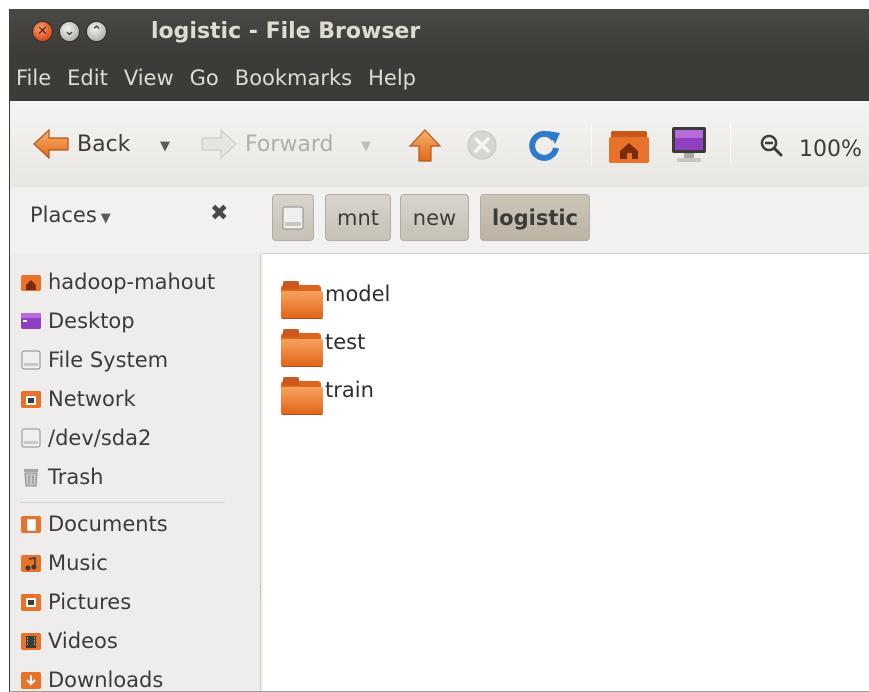 The height and width of the screenshot is (692, 869). I want to click on sidebar-item-label: Documents, so click(108, 524).